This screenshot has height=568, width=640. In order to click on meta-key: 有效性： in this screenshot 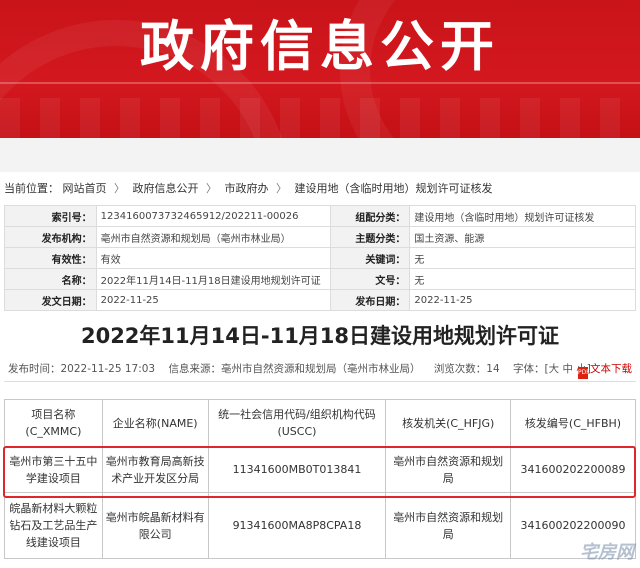, I will do `click(50, 258)`.